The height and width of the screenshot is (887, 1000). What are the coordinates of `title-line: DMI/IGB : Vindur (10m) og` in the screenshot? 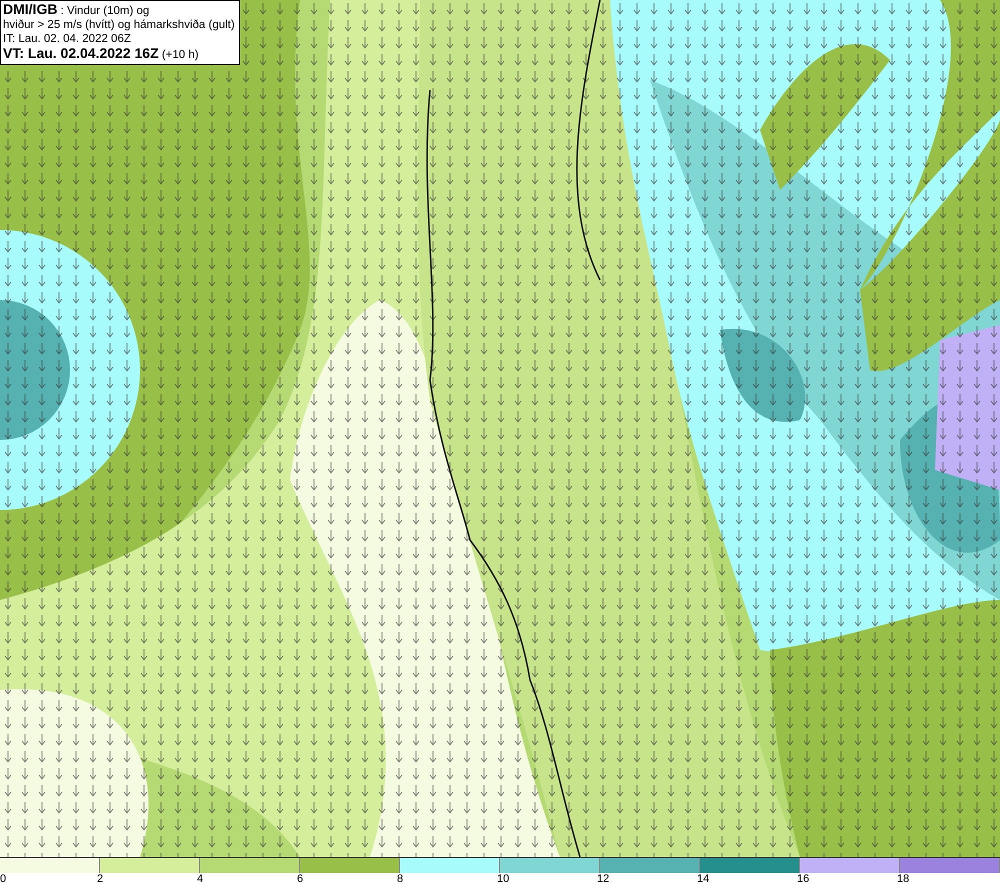 It's located at (76, 10).